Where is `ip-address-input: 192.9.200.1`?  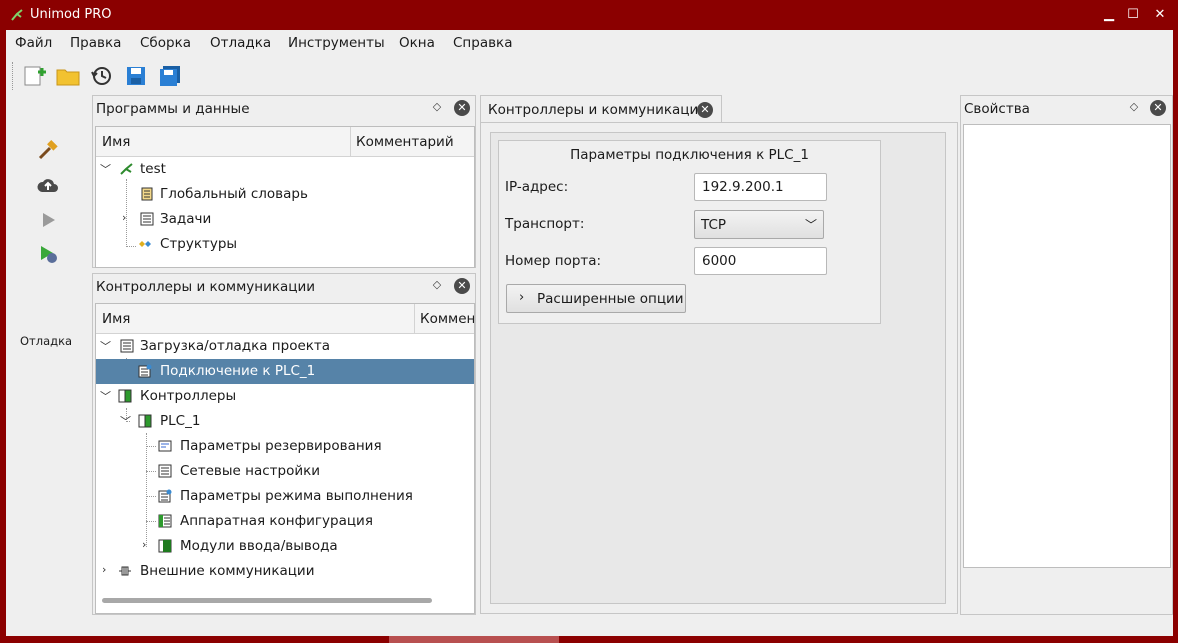
ip-address-input: 192.9.200.1 is located at coordinates (760, 187).